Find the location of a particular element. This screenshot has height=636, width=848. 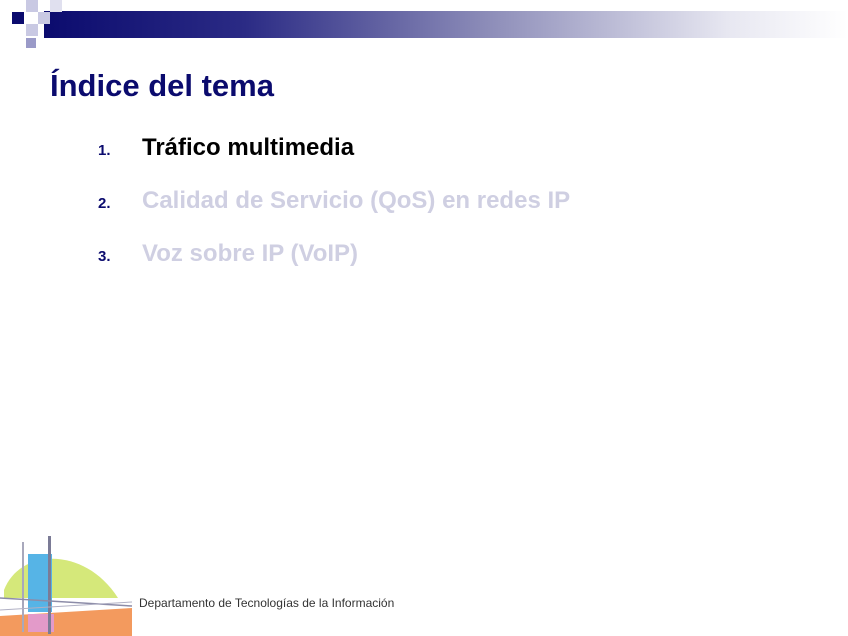

slide-title: Índice del tema is located at coordinates (162, 85).